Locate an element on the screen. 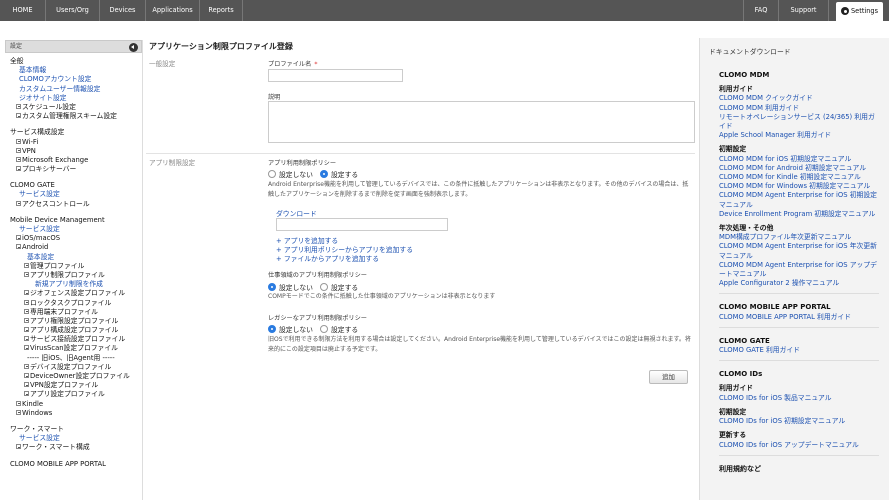  document-link: リモートオペレーションサービス (24/365) 利用ガイド is located at coordinates (799, 122).